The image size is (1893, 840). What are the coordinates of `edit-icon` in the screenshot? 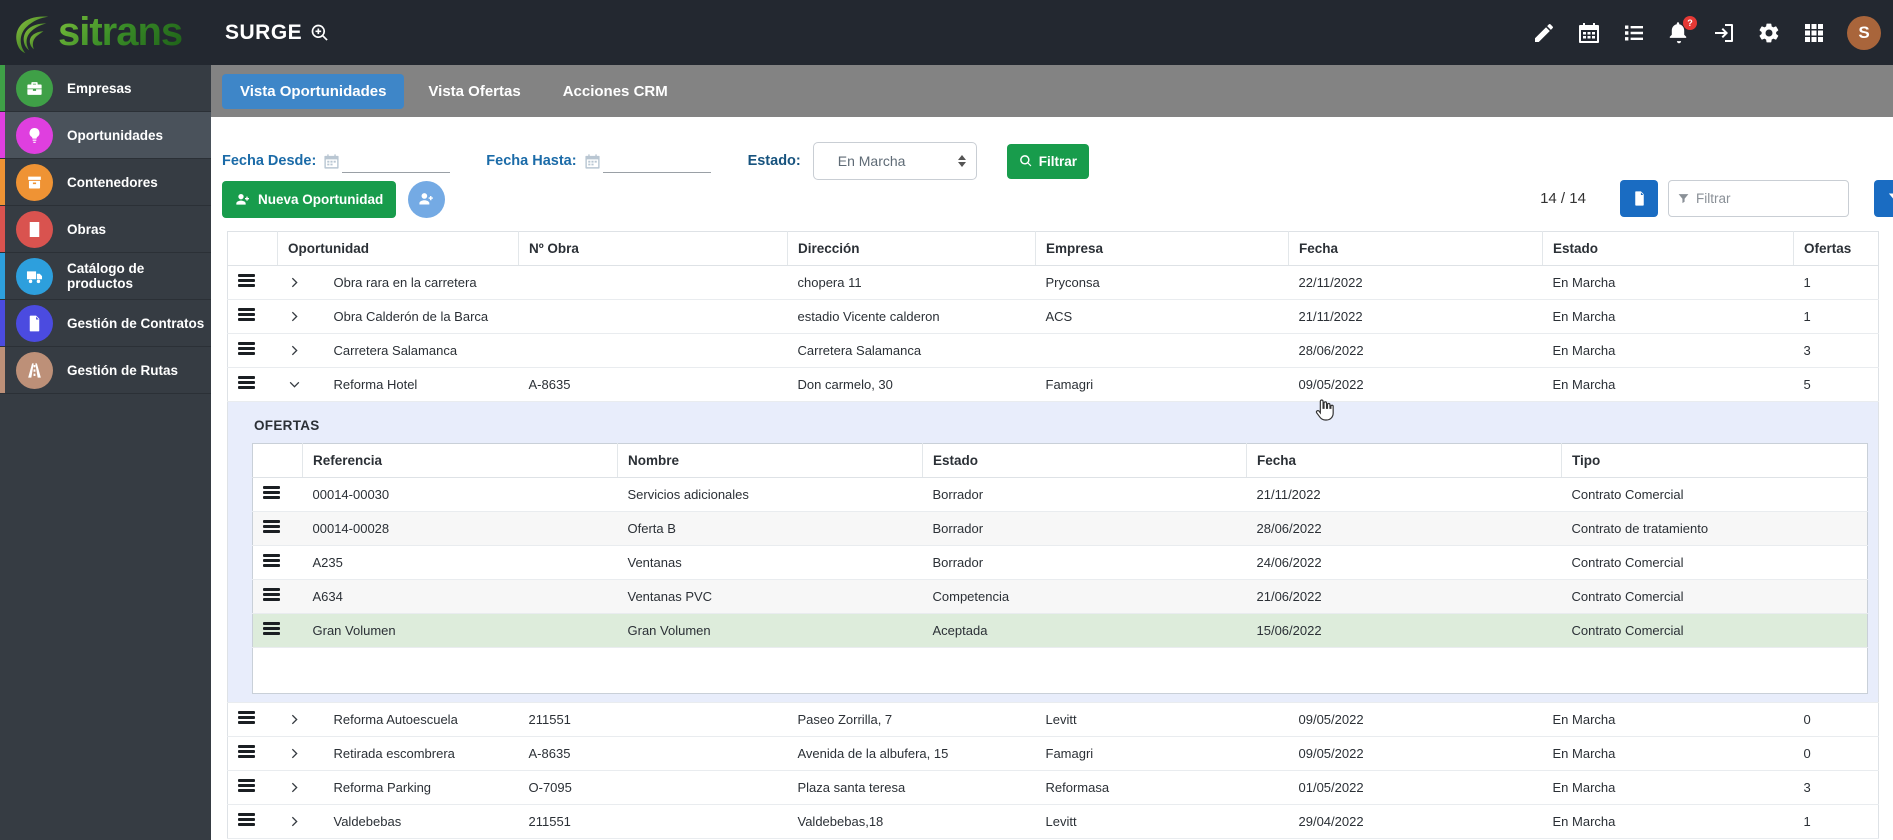 It's located at (1544, 33).